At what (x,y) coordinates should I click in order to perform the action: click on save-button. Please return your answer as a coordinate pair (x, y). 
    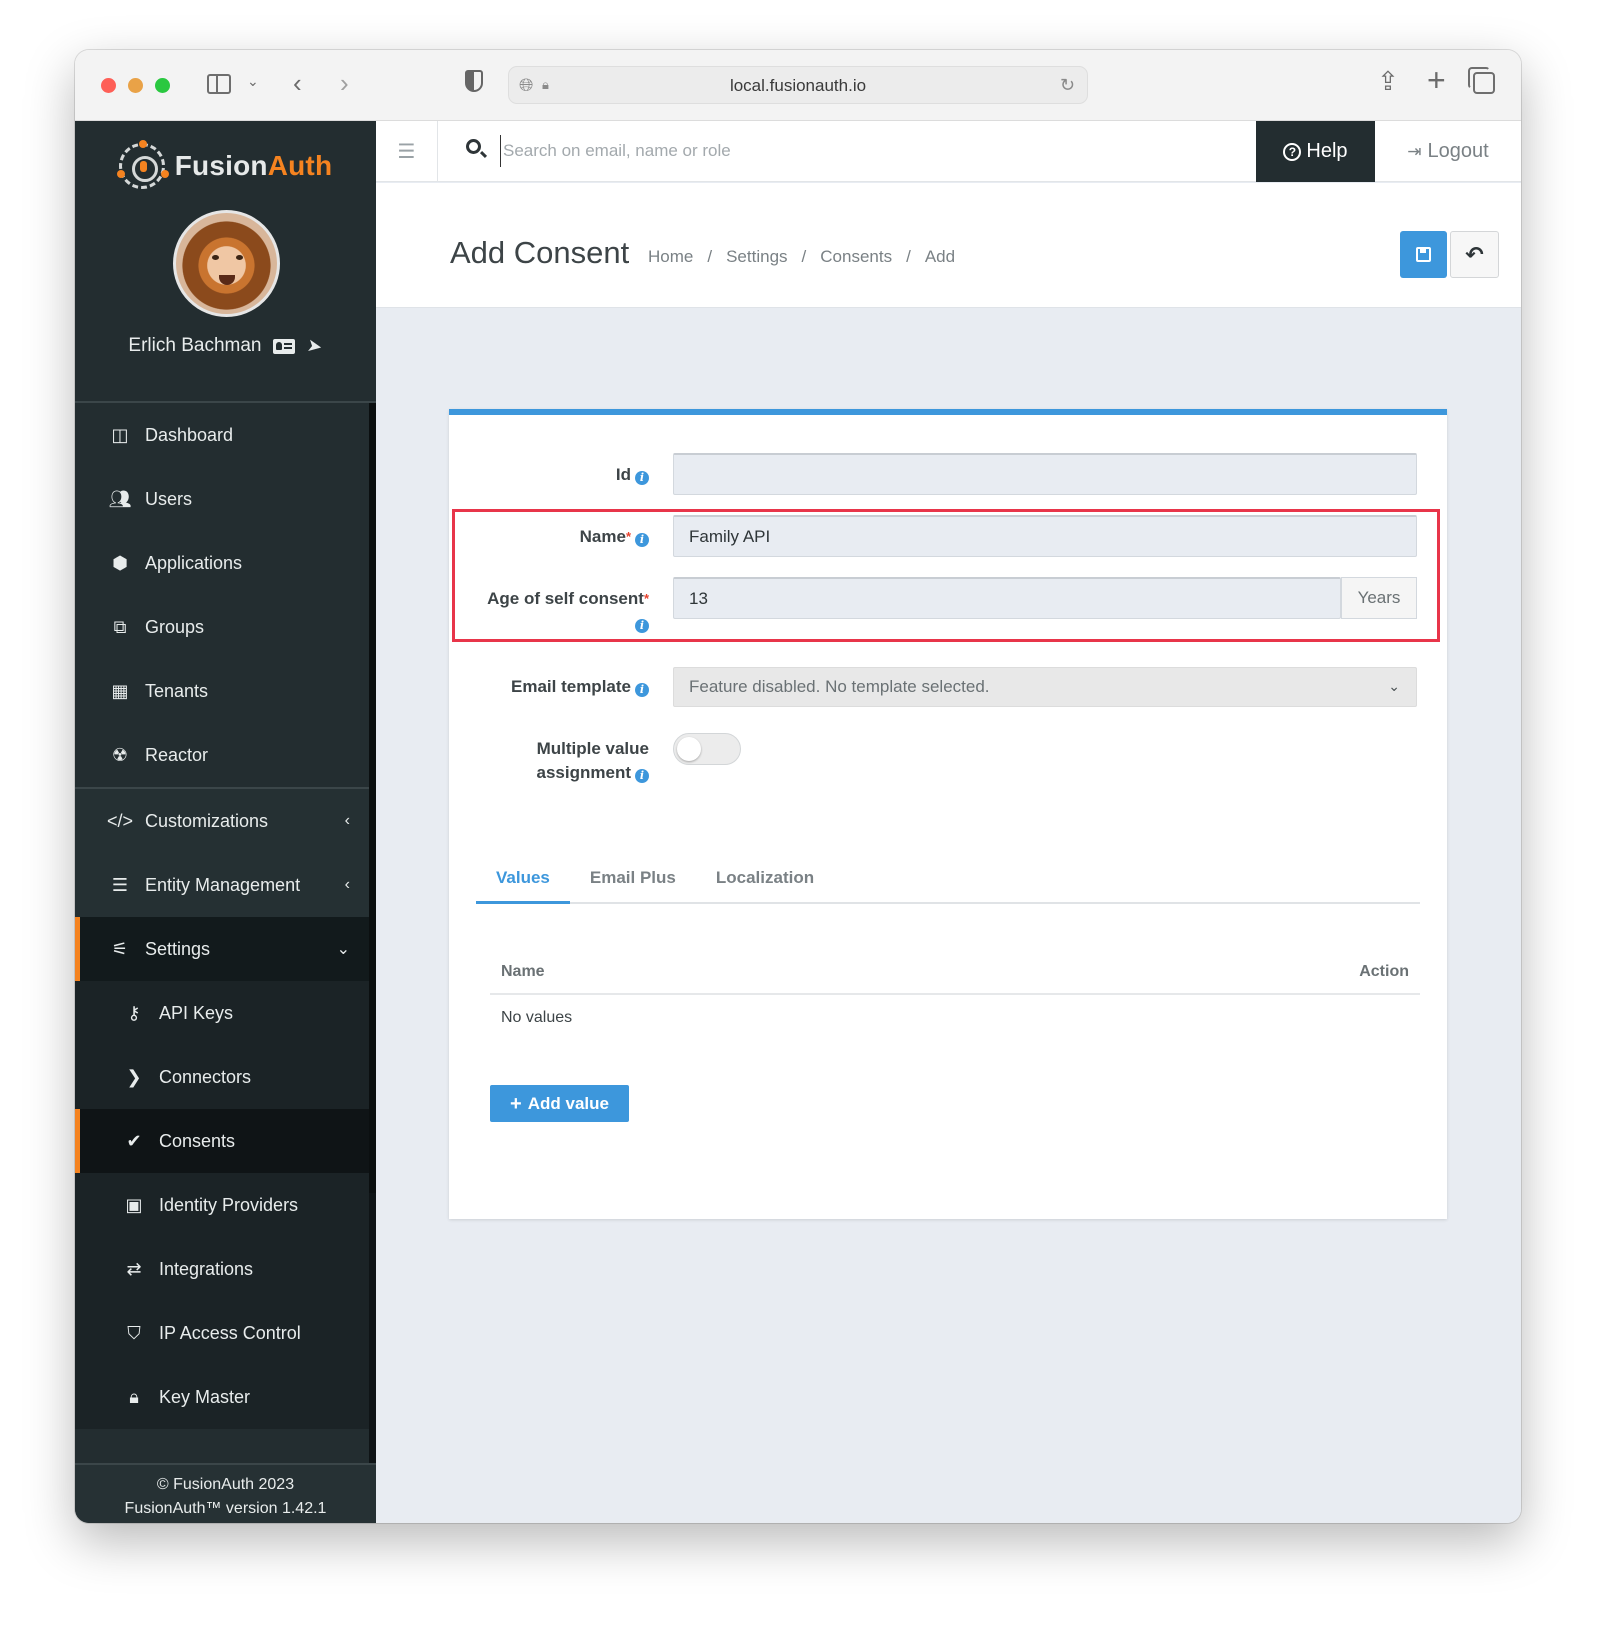
    Looking at the image, I should click on (1423, 254).